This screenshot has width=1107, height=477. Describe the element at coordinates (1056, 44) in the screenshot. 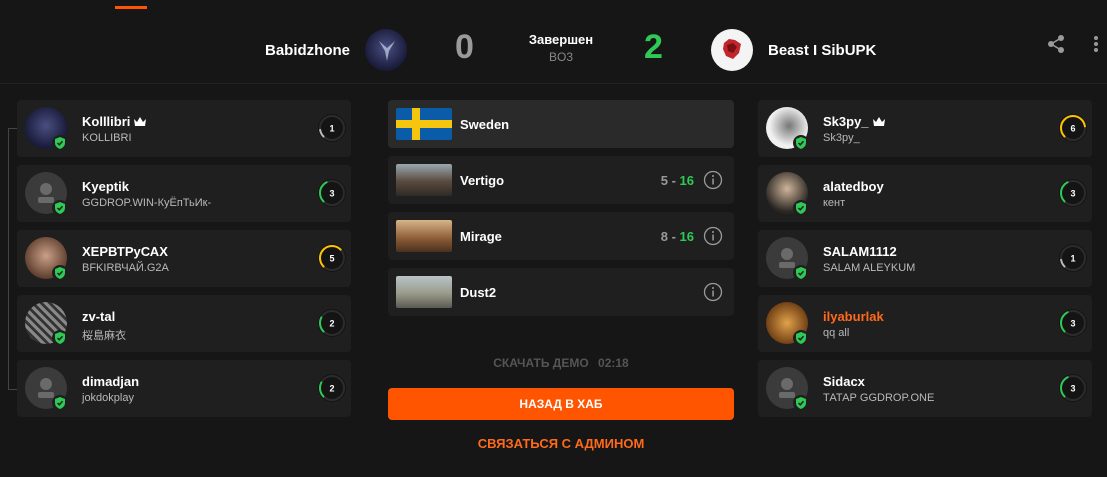

I see `share-icon` at that location.